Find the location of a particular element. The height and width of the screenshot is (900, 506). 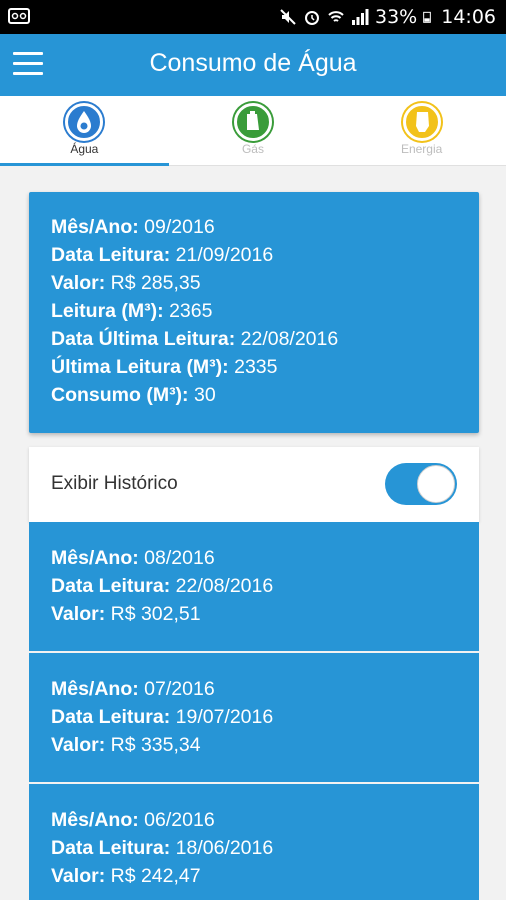

signal-icon is located at coordinates (360, 17).